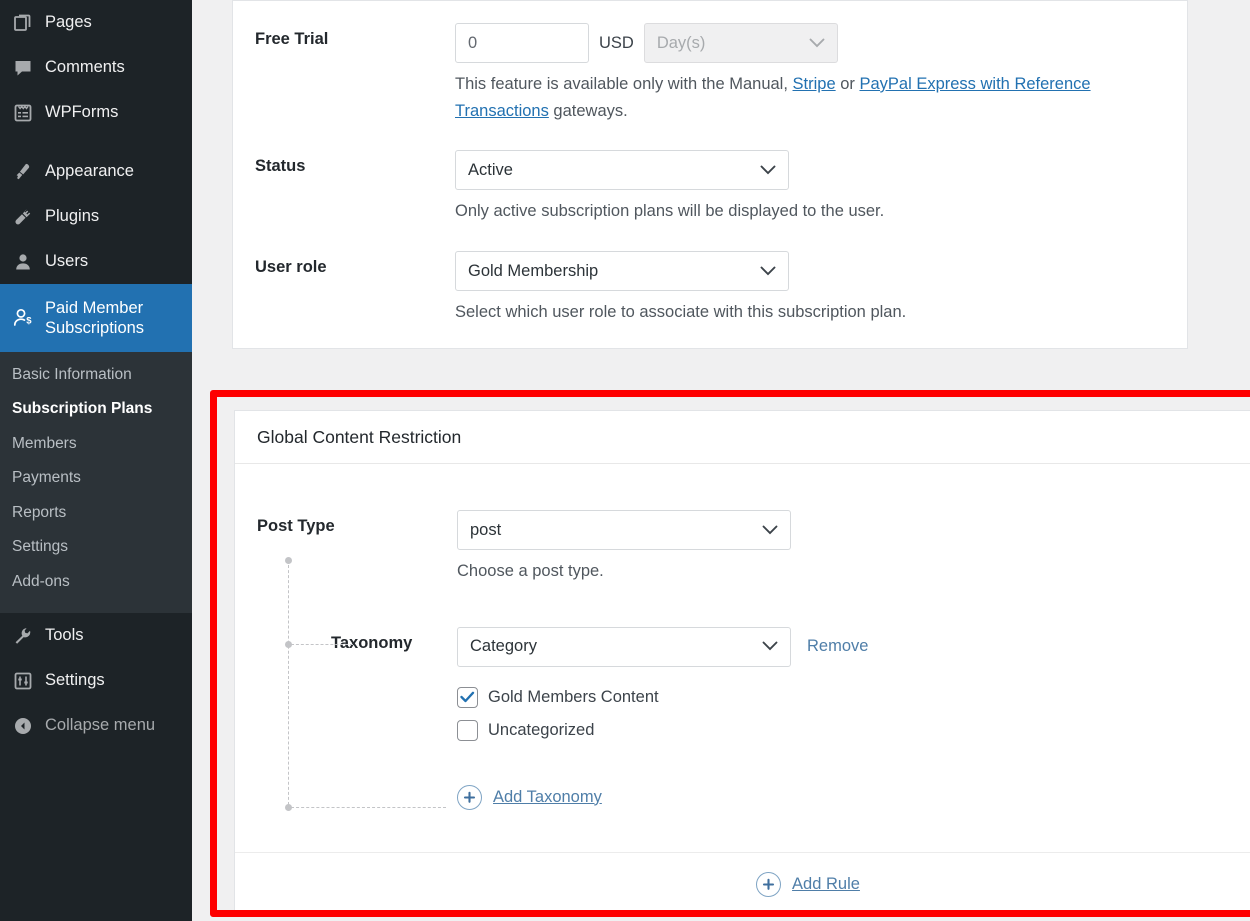  What do you see at coordinates (96, 513) in the screenshot?
I see `sidebar-item-reports: Reports` at bounding box center [96, 513].